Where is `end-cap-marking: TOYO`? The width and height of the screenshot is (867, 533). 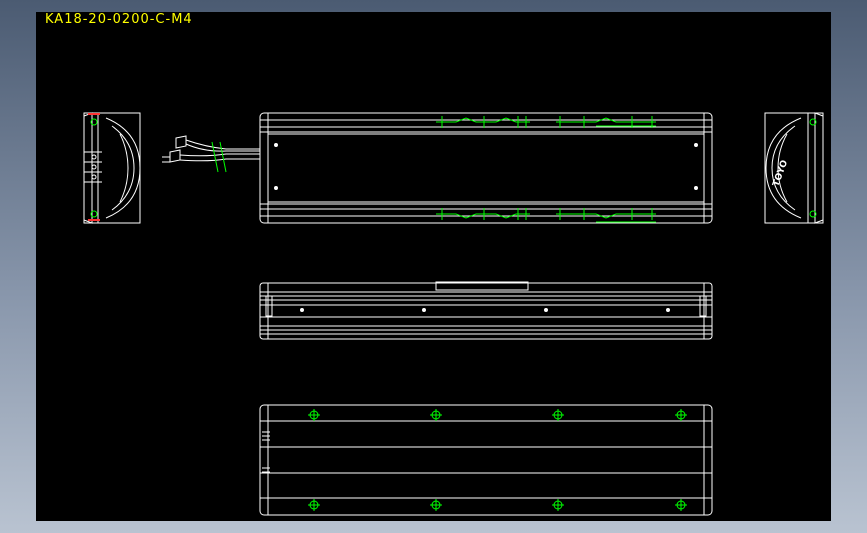 end-cap-marking: TOYO is located at coordinates (780, 173).